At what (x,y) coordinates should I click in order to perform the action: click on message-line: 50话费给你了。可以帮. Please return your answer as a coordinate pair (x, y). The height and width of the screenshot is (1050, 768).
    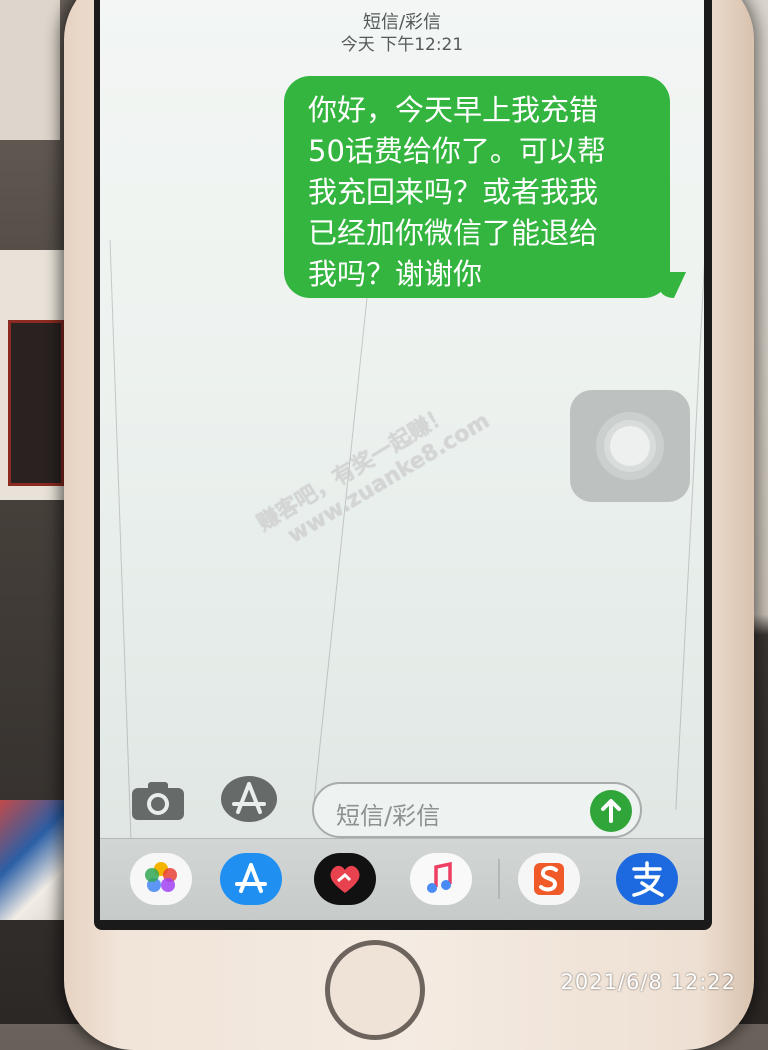
    Looking at the image, I should click on (457, 151).